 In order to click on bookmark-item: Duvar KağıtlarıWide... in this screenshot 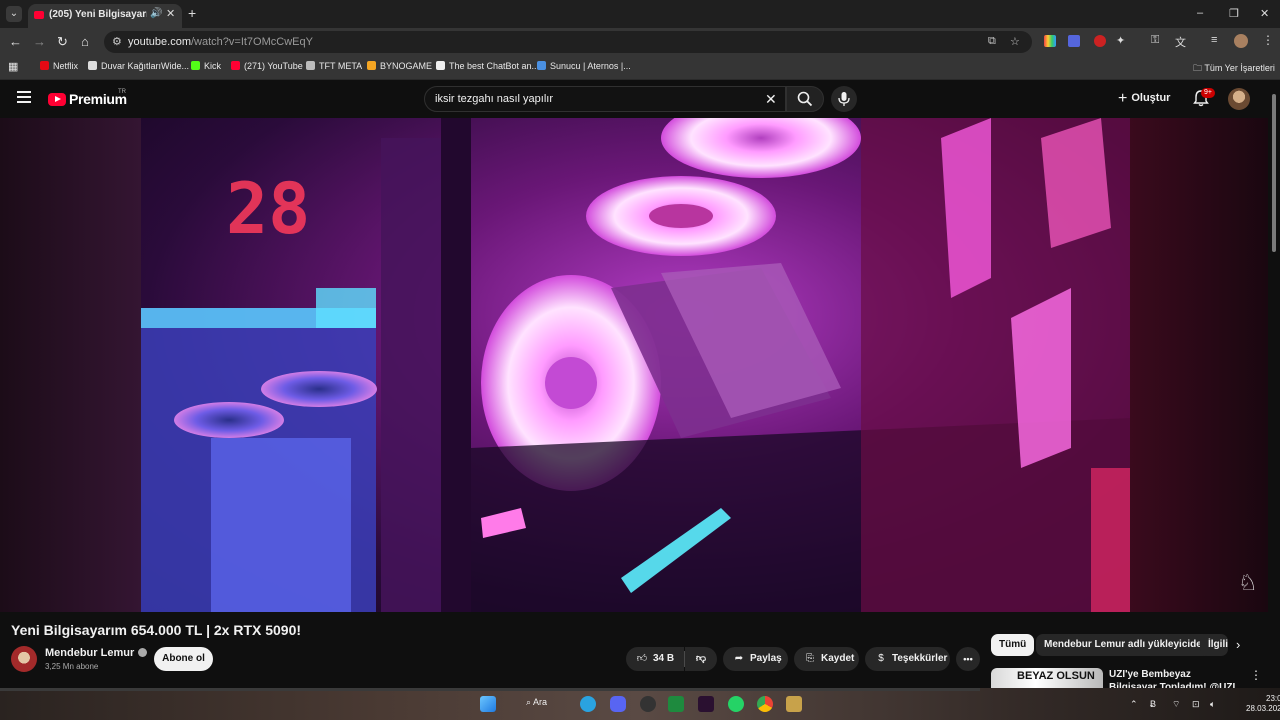, I will do `click(138, 66)`.